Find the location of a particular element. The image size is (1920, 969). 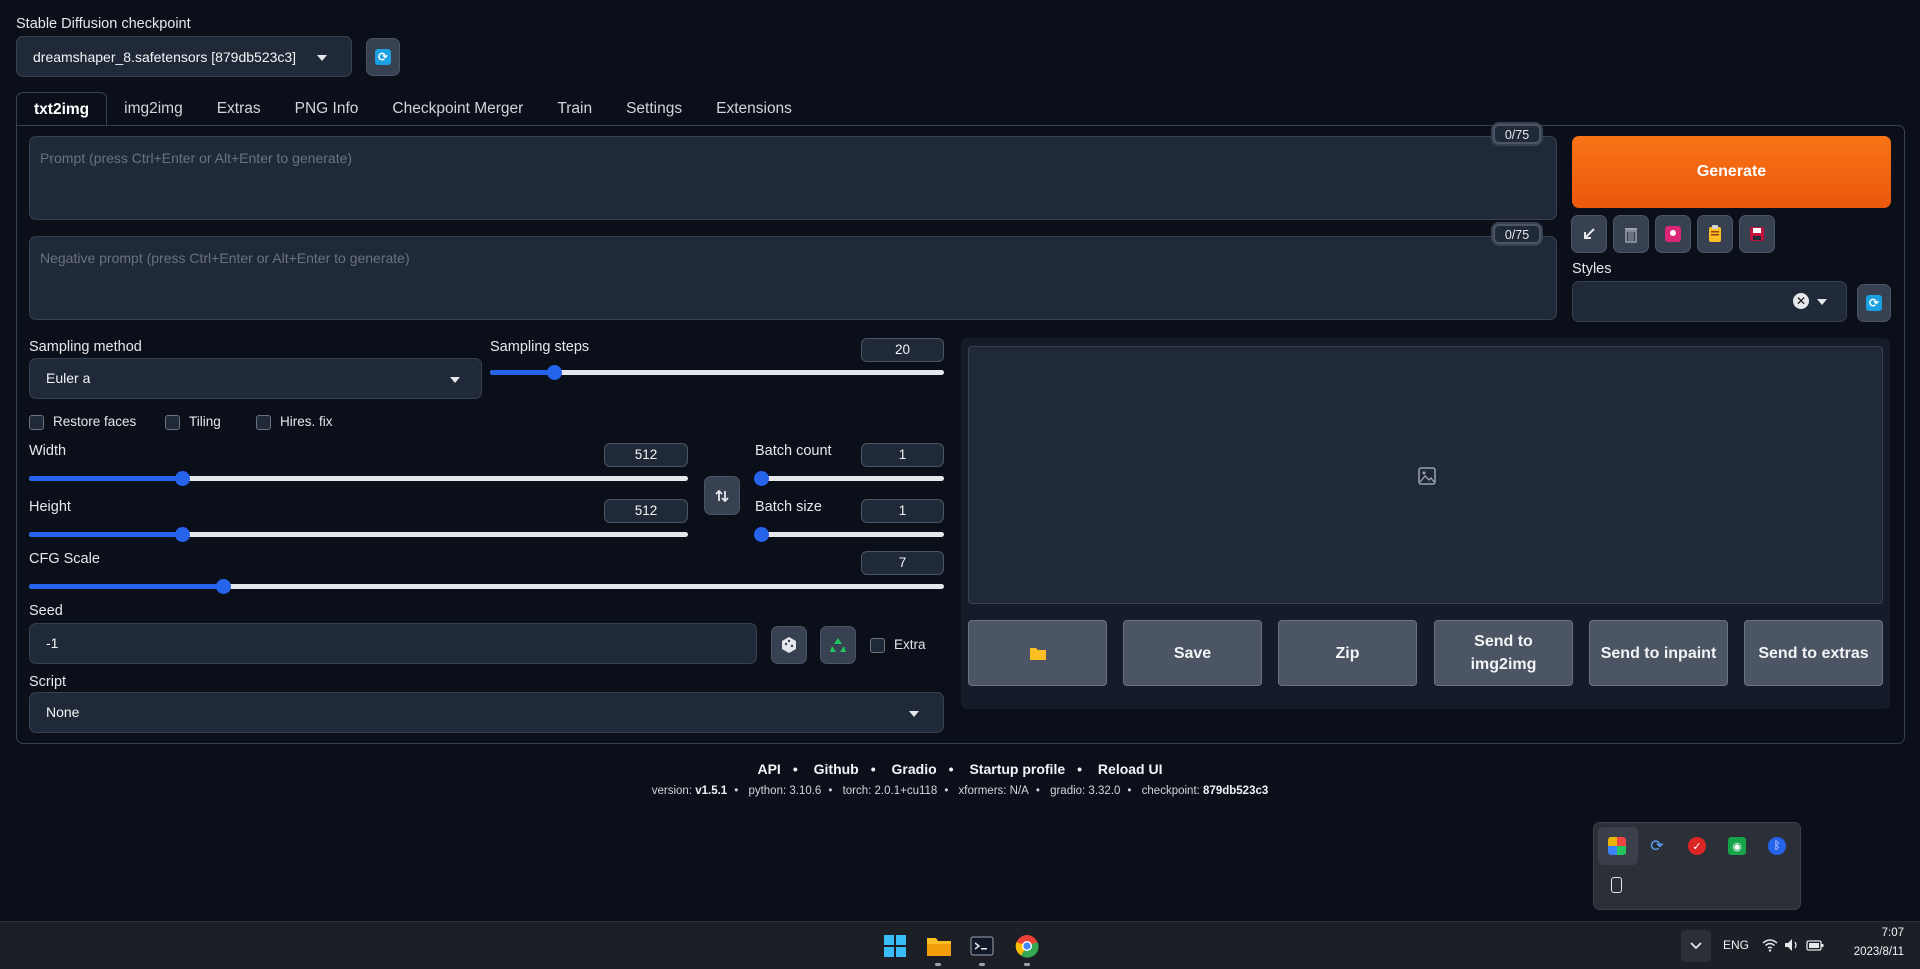

footer-link-reload-ui: Reload UI is located at coordinates (1130, 769).